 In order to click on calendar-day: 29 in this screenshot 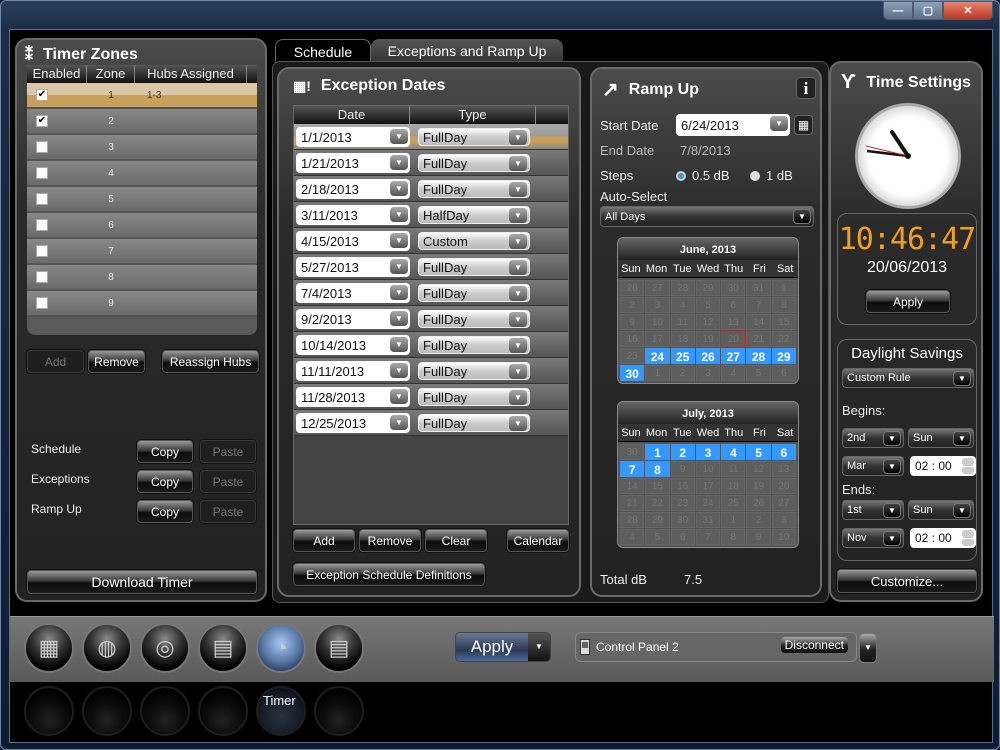, I will do `click(708, 288)`.